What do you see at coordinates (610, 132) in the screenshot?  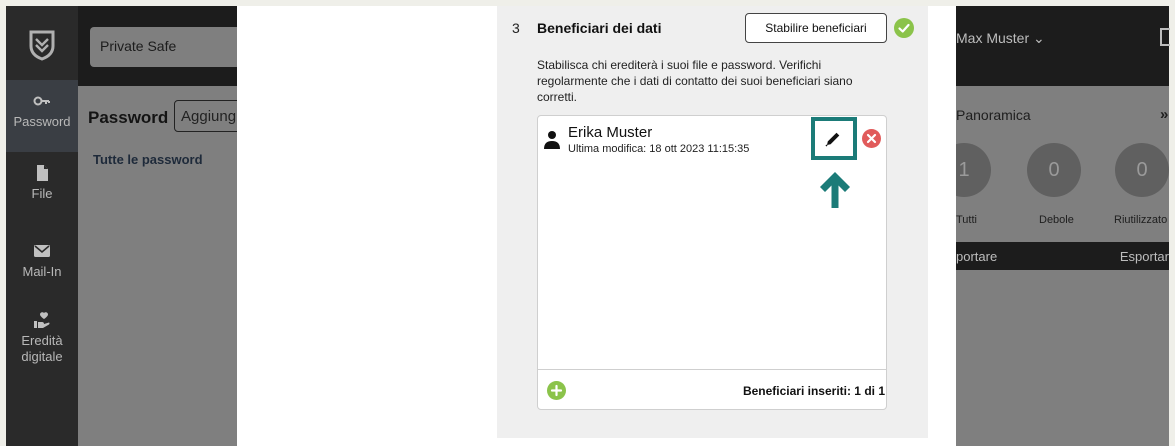 I see `beneficiary-name: Erika Muster` at bounding box center [610, 132].